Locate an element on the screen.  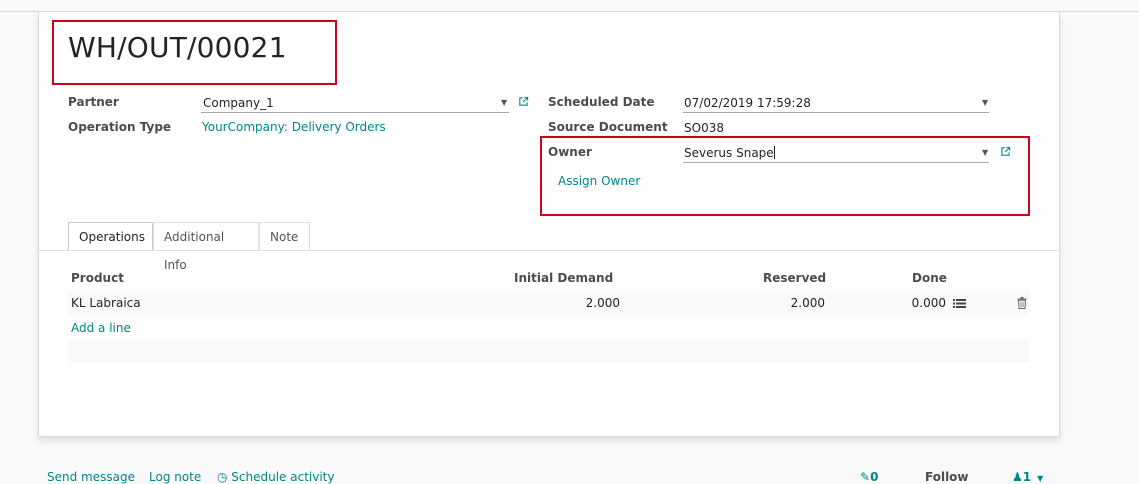
delete-row-trash-icon is located at coordinates (1022, 303).